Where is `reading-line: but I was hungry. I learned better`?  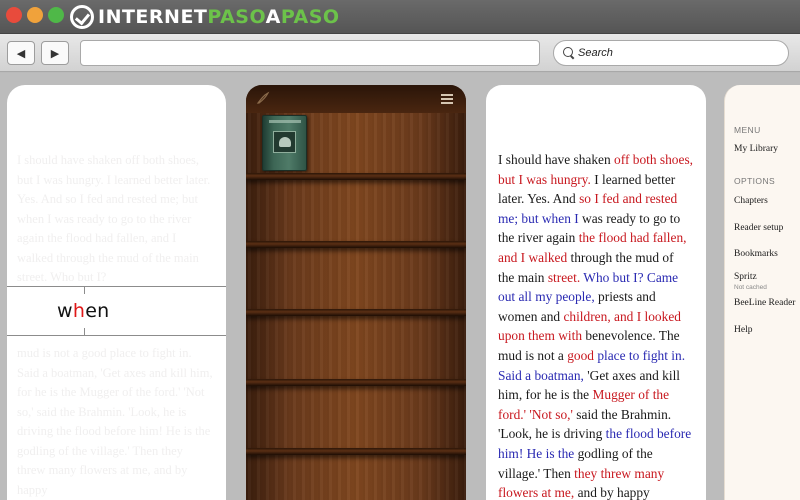 reading-line: but I was hungry. I learned better is located at coordinates (600, 180).